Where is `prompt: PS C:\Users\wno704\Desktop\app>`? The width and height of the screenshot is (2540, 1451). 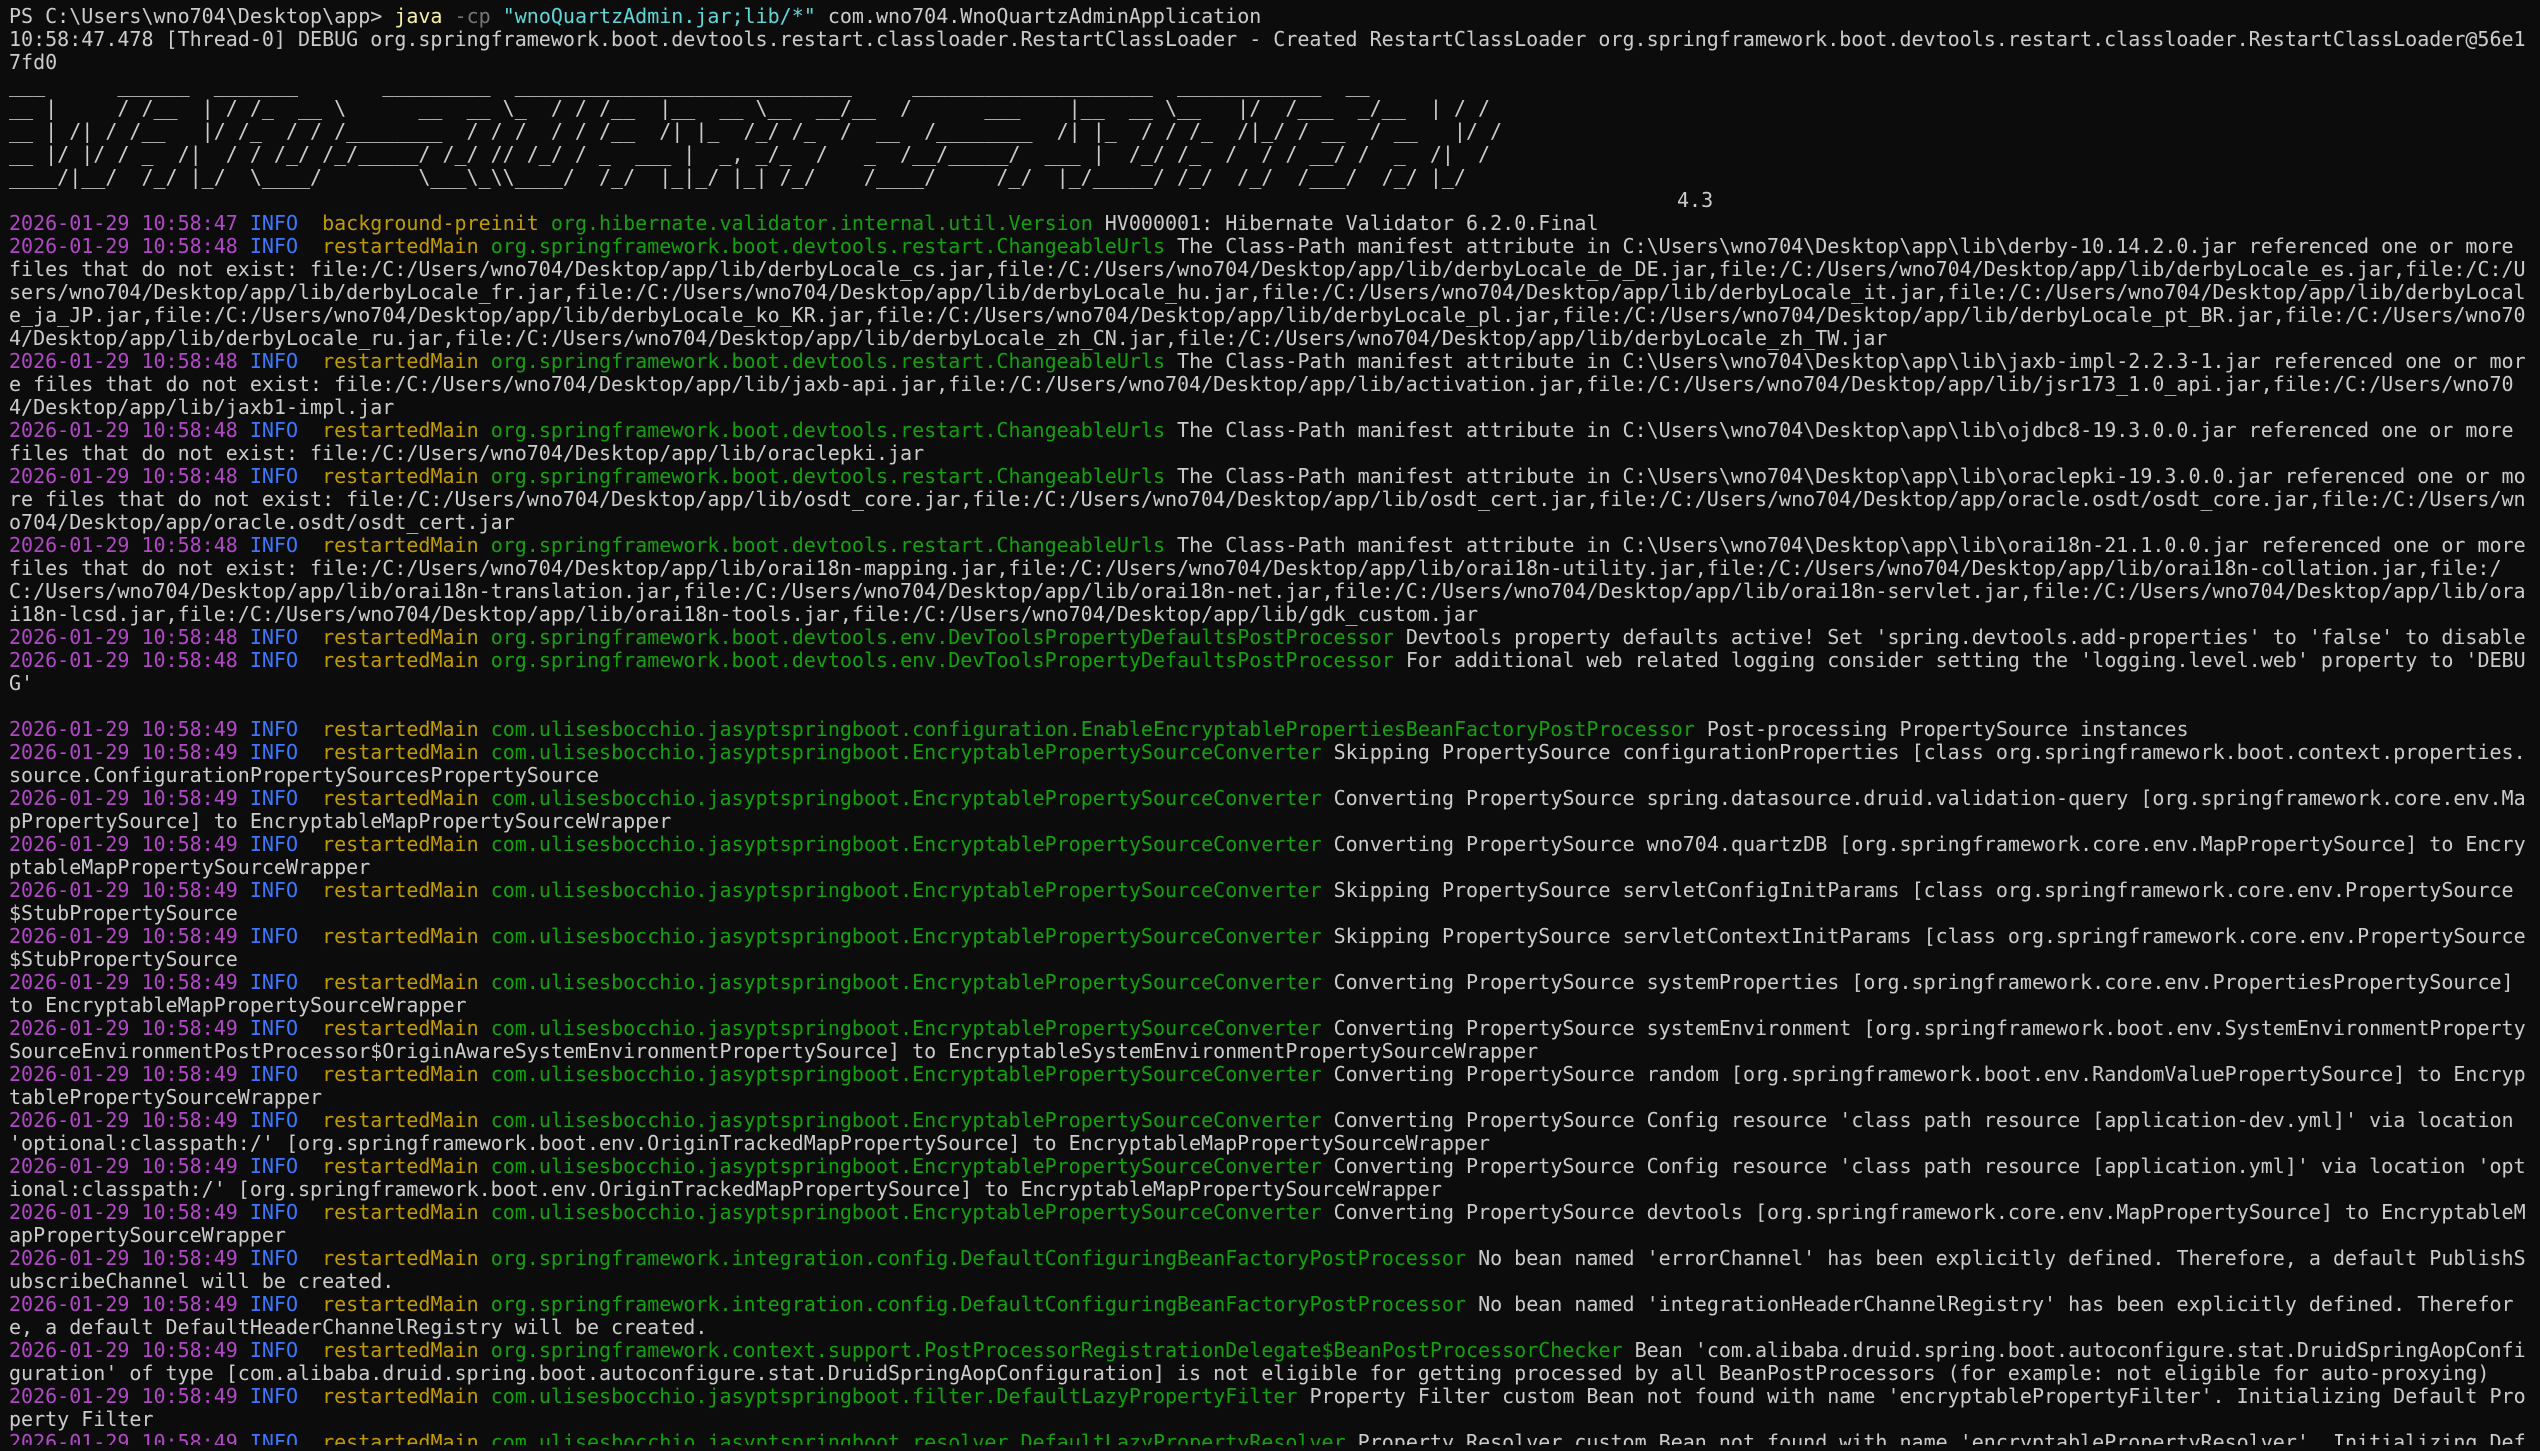
prompt: PS C:\Users\wno704\Desktop\app> is located at coordinates (202, 16).